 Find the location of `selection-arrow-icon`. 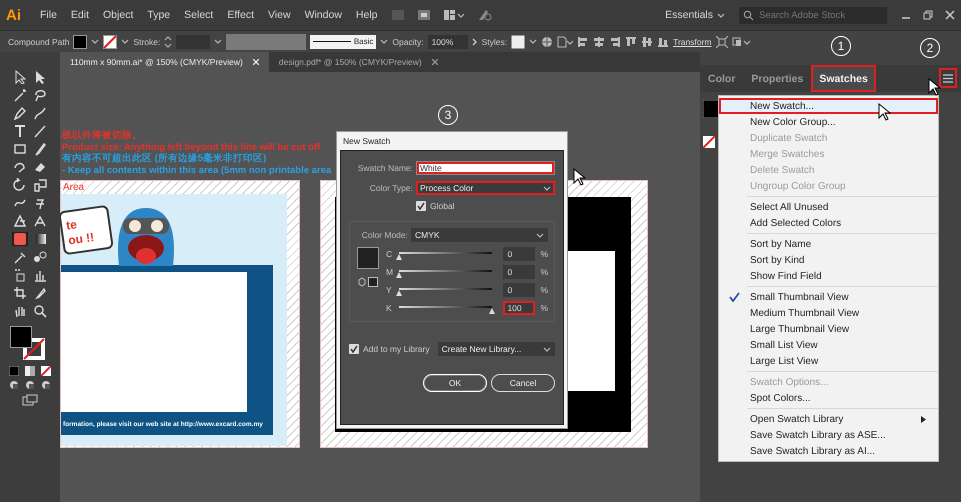

selection-arrow-icon is located at coordinates (20, 77).